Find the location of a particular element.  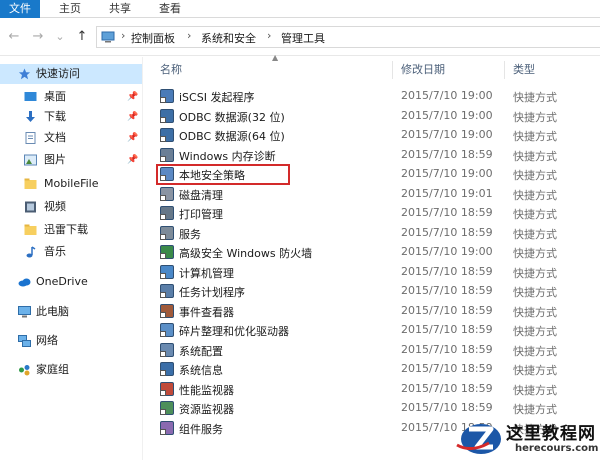

file-row: 磁盘清理 2015/7/10 19:01 快捷方式 is located at coordinates (375, 194).